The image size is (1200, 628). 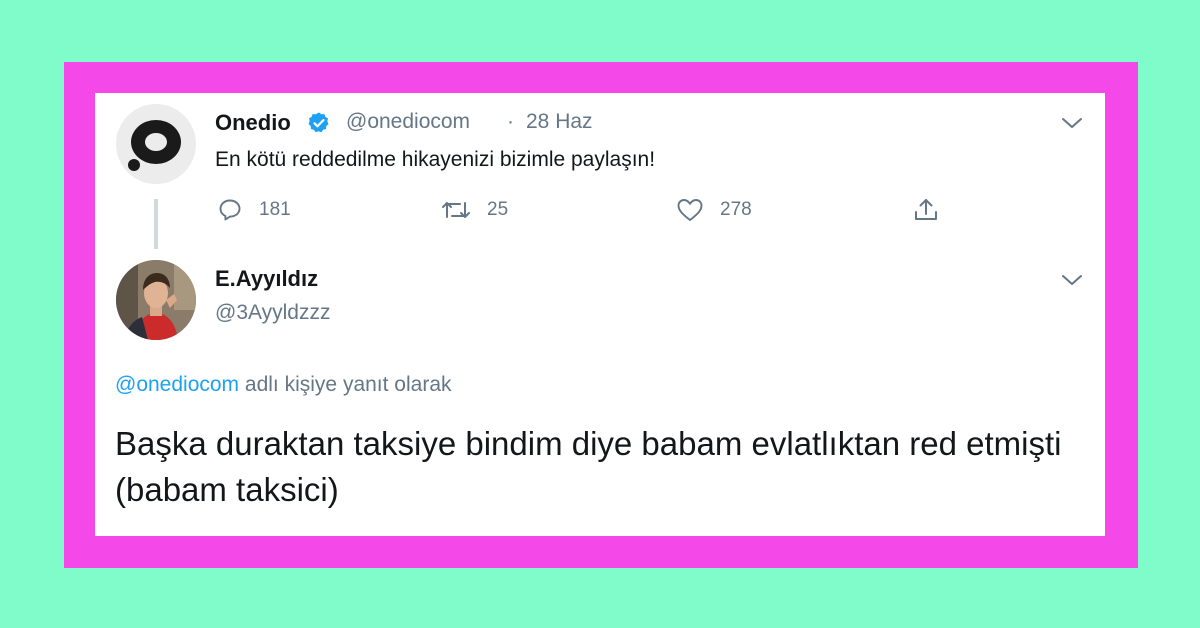 What do you see at coordinates (714, 210) in the screenshot?
I see `like-button: 278` at bounding box center [714, 210].